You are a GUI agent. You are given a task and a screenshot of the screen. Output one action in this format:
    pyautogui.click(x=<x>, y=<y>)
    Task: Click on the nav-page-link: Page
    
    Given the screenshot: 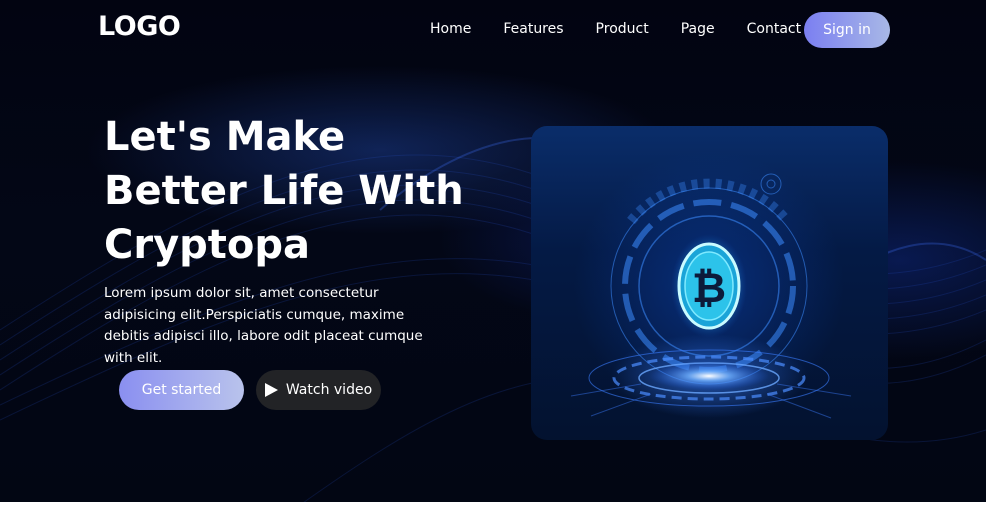 What is the action you would take?
    pyautogui.click(x=698, y=29)
    